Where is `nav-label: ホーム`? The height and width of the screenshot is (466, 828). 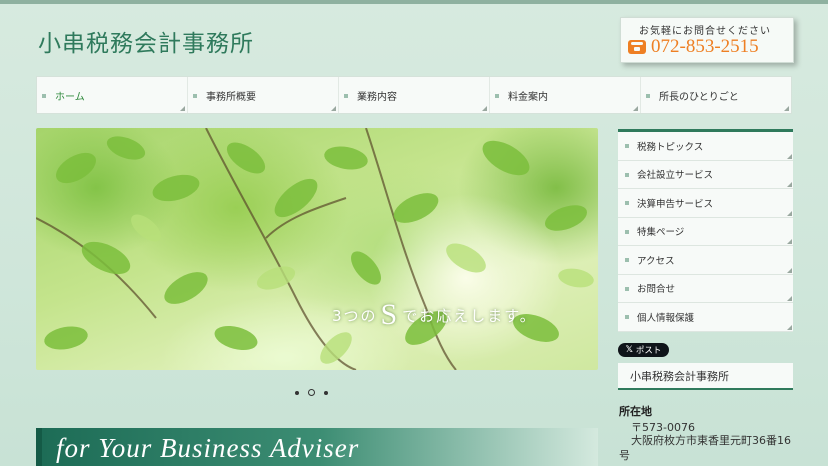 nav-label: ホーム is located at coordinates (70, 97).